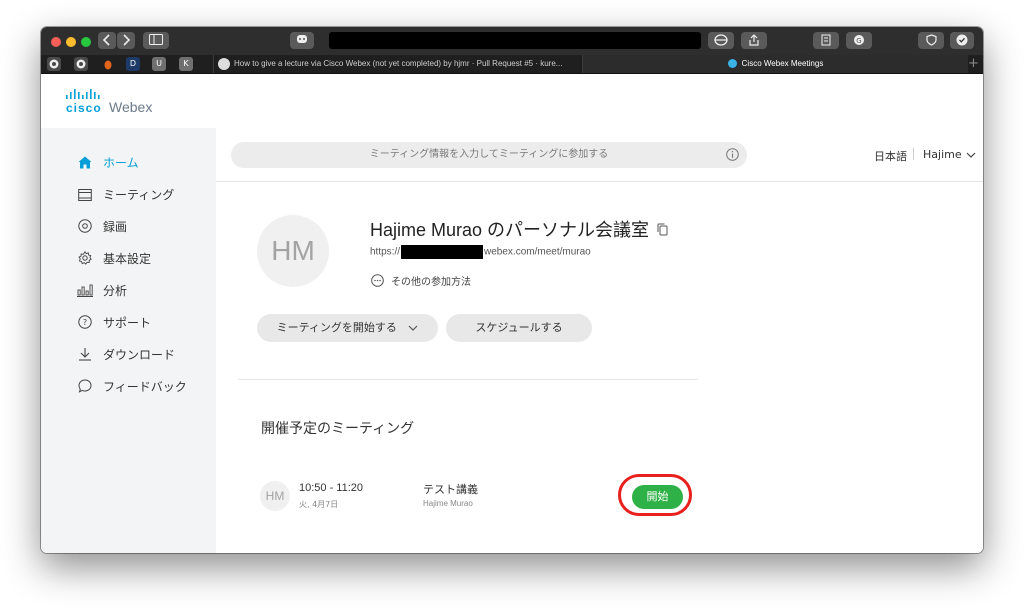  I want to click on sidebar-item-label: ホーム, so click(121, 162).